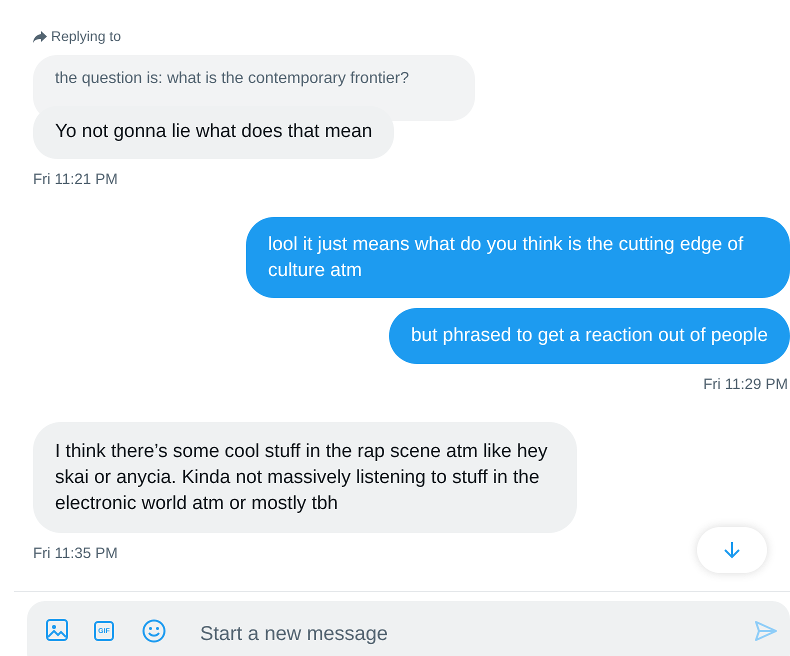 Image resolution: width=790 pixels, height=656 pixels. I want to click on message-bubble: lool it just means what do you think is the cutting edge of culture atm, so click(518, 257).